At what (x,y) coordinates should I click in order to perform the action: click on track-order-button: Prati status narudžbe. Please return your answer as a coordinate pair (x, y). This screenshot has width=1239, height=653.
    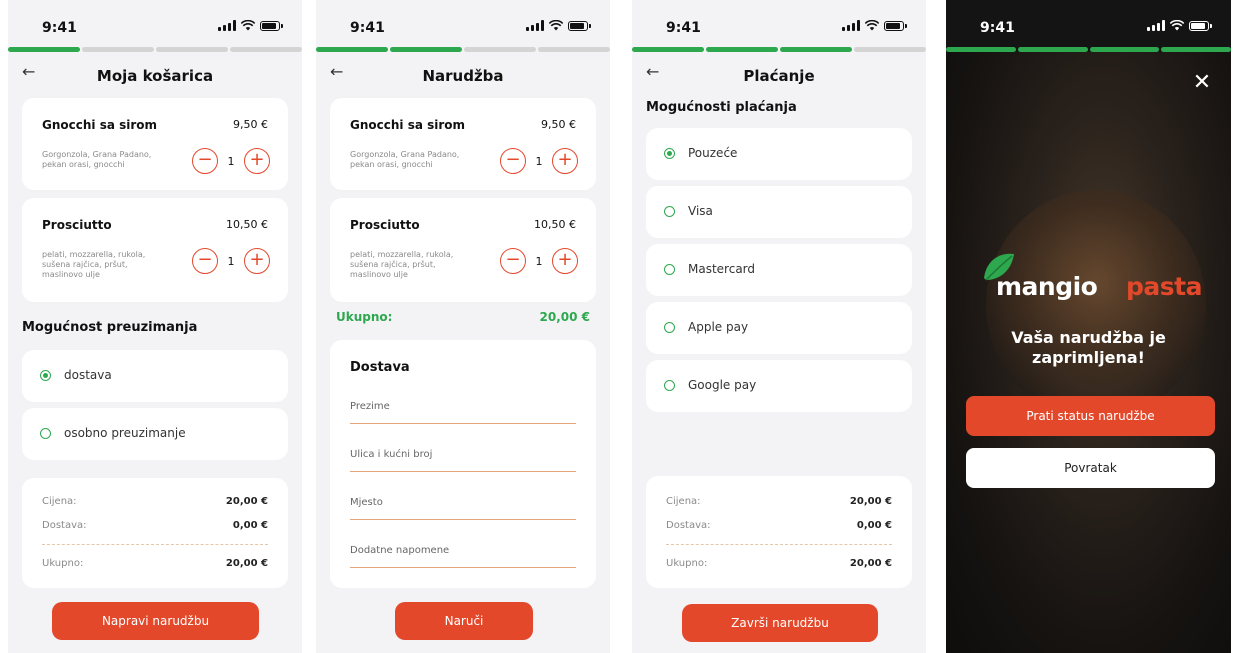
    Looking at the image, I should click on (1090, 416).